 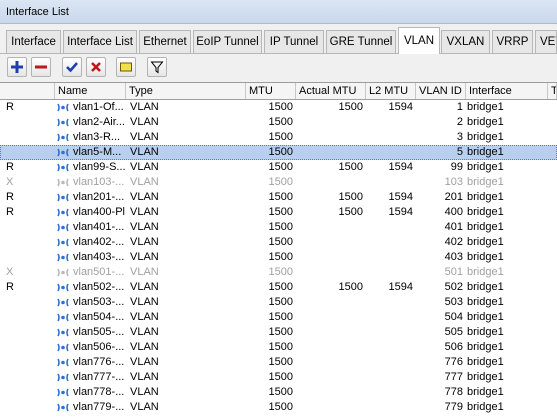 I want to click on column-vlan-id: VLAN ID, so click(x=441, y=91).